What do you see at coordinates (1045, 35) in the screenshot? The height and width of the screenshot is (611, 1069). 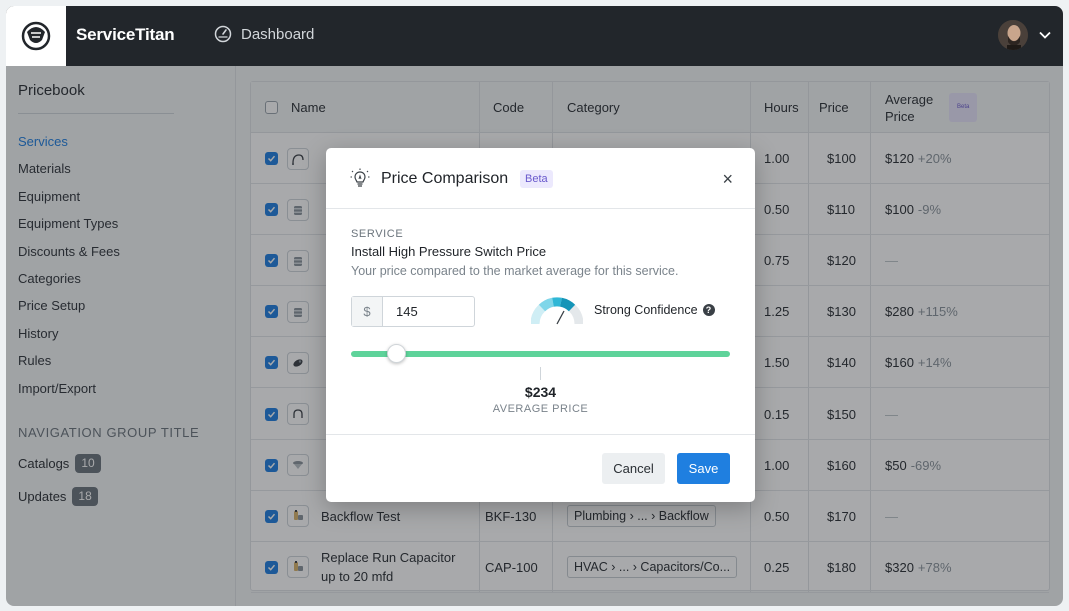 I see `chevron-down-icon` at bounding box center [1045, 35].